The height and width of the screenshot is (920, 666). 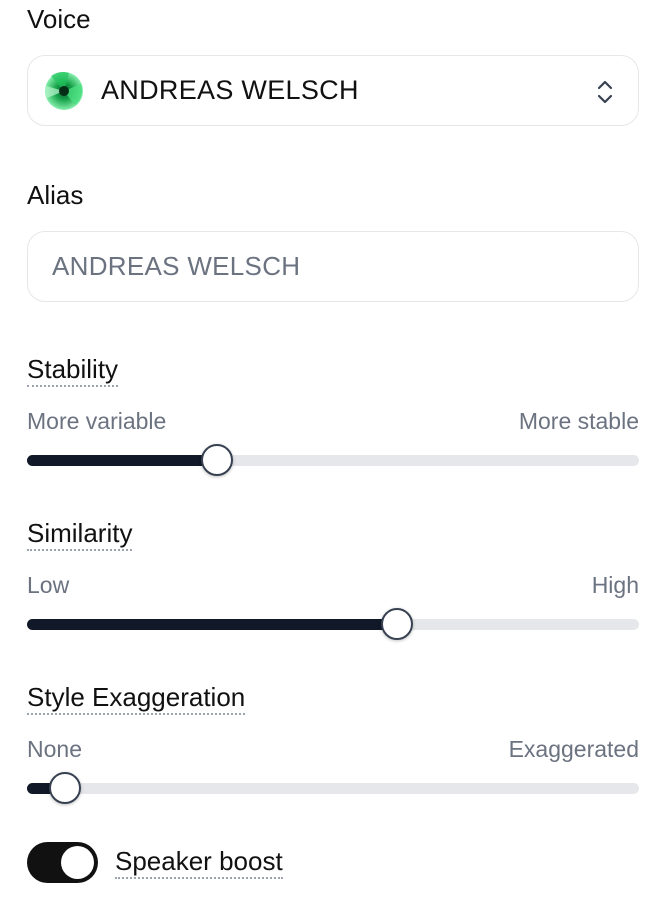 What do you see at coordinates (212, 624) in the screenshot?
I see `similarity-fill` at bounding box center [212, 624].